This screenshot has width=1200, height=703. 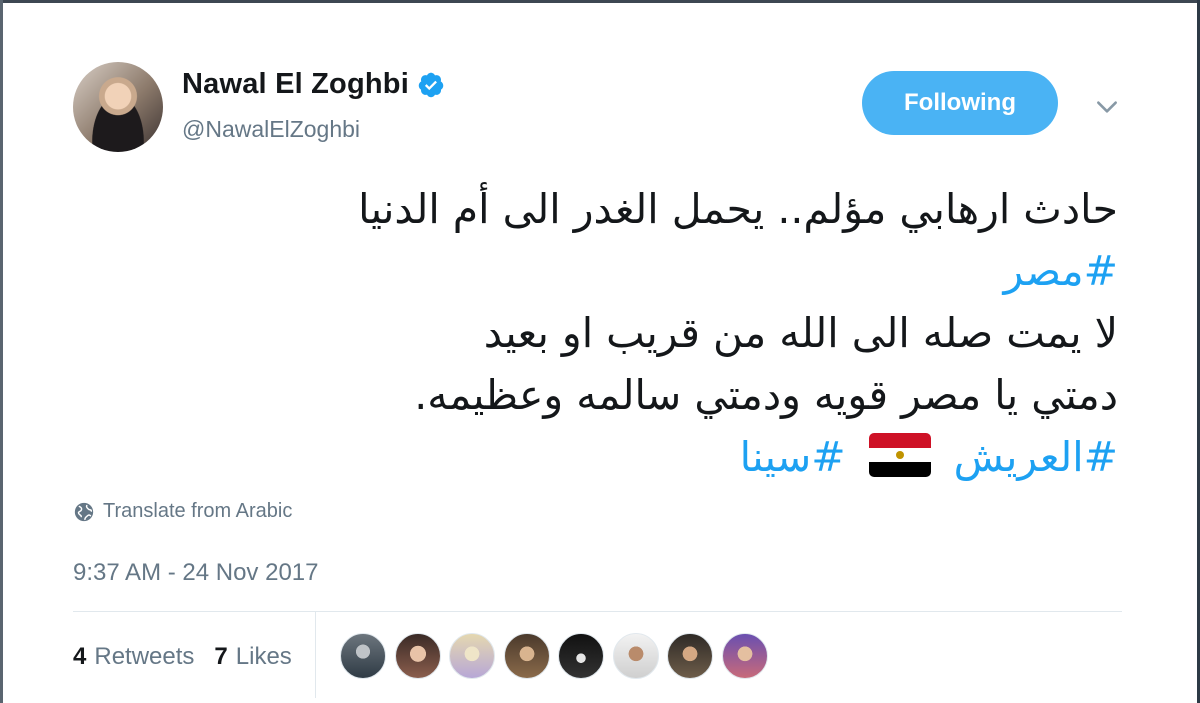 I want to click on translate-label: Translate from Arabic, so click(x=198, y=511).